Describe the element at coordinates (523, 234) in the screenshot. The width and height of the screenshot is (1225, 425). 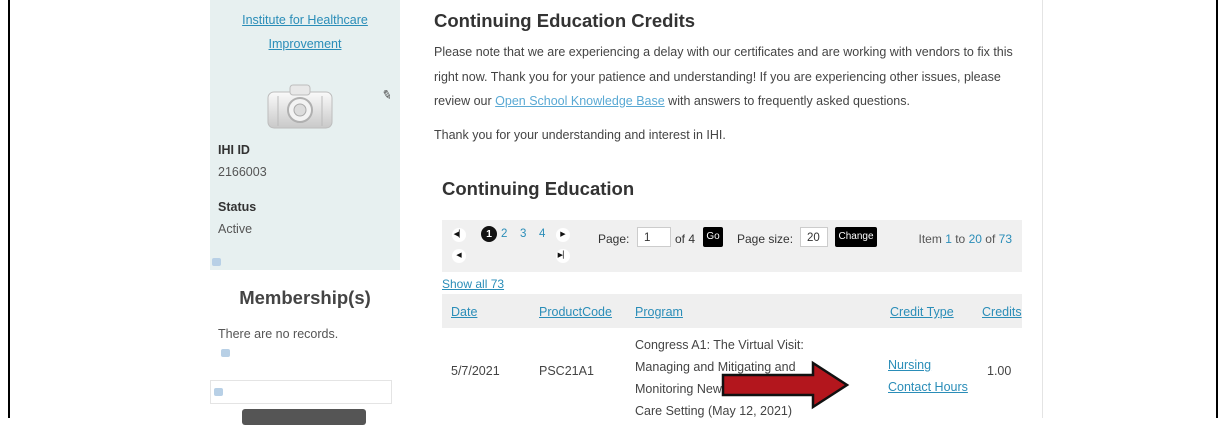
I see `pager-page-link: 3` at that location.